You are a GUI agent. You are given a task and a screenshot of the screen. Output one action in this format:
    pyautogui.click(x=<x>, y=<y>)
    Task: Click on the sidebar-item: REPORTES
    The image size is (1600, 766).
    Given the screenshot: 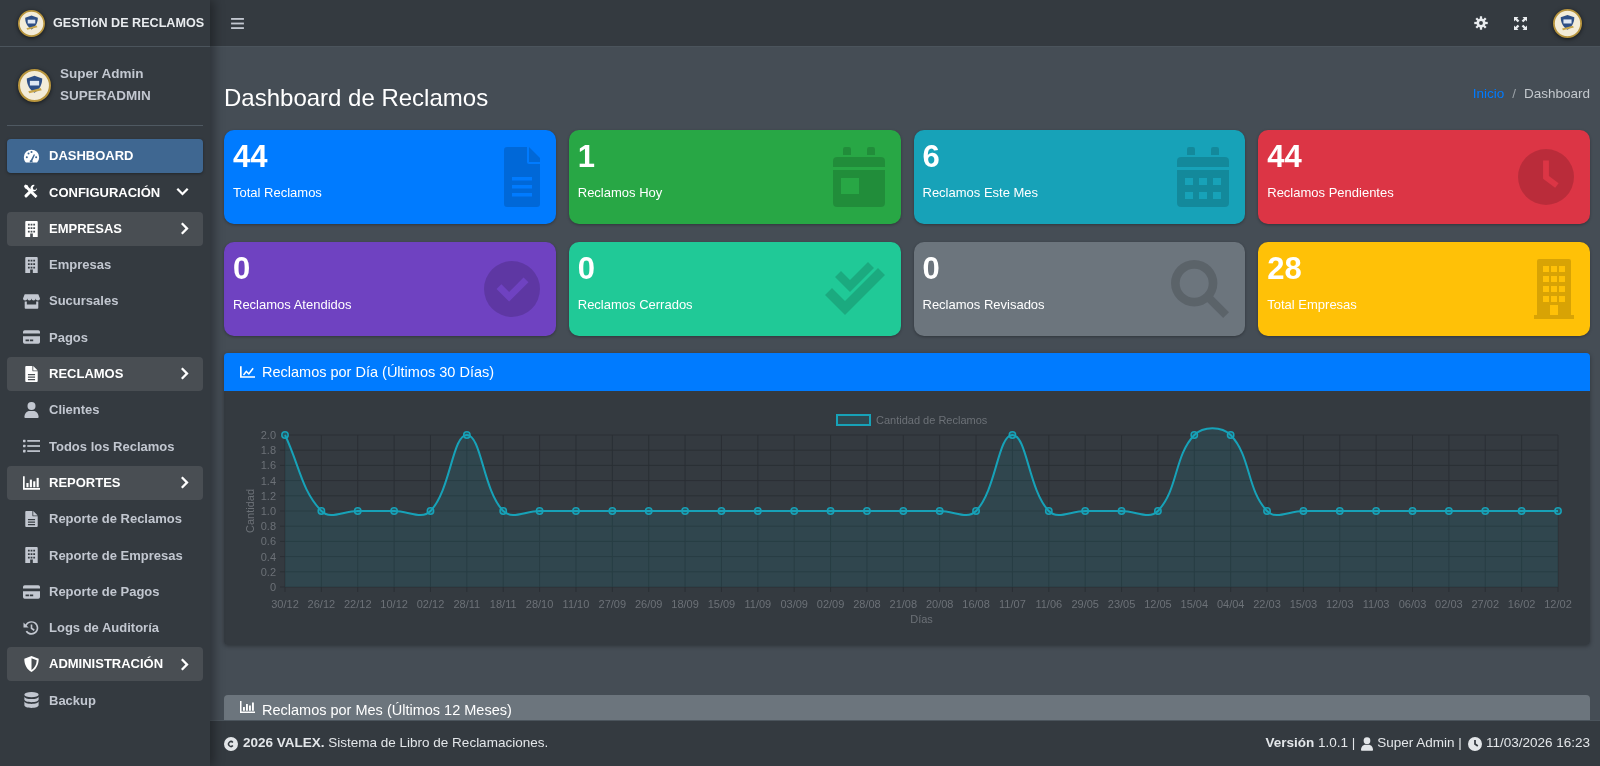 What is the action you would take?
    pyautogui.click(x=105, y=482)
    